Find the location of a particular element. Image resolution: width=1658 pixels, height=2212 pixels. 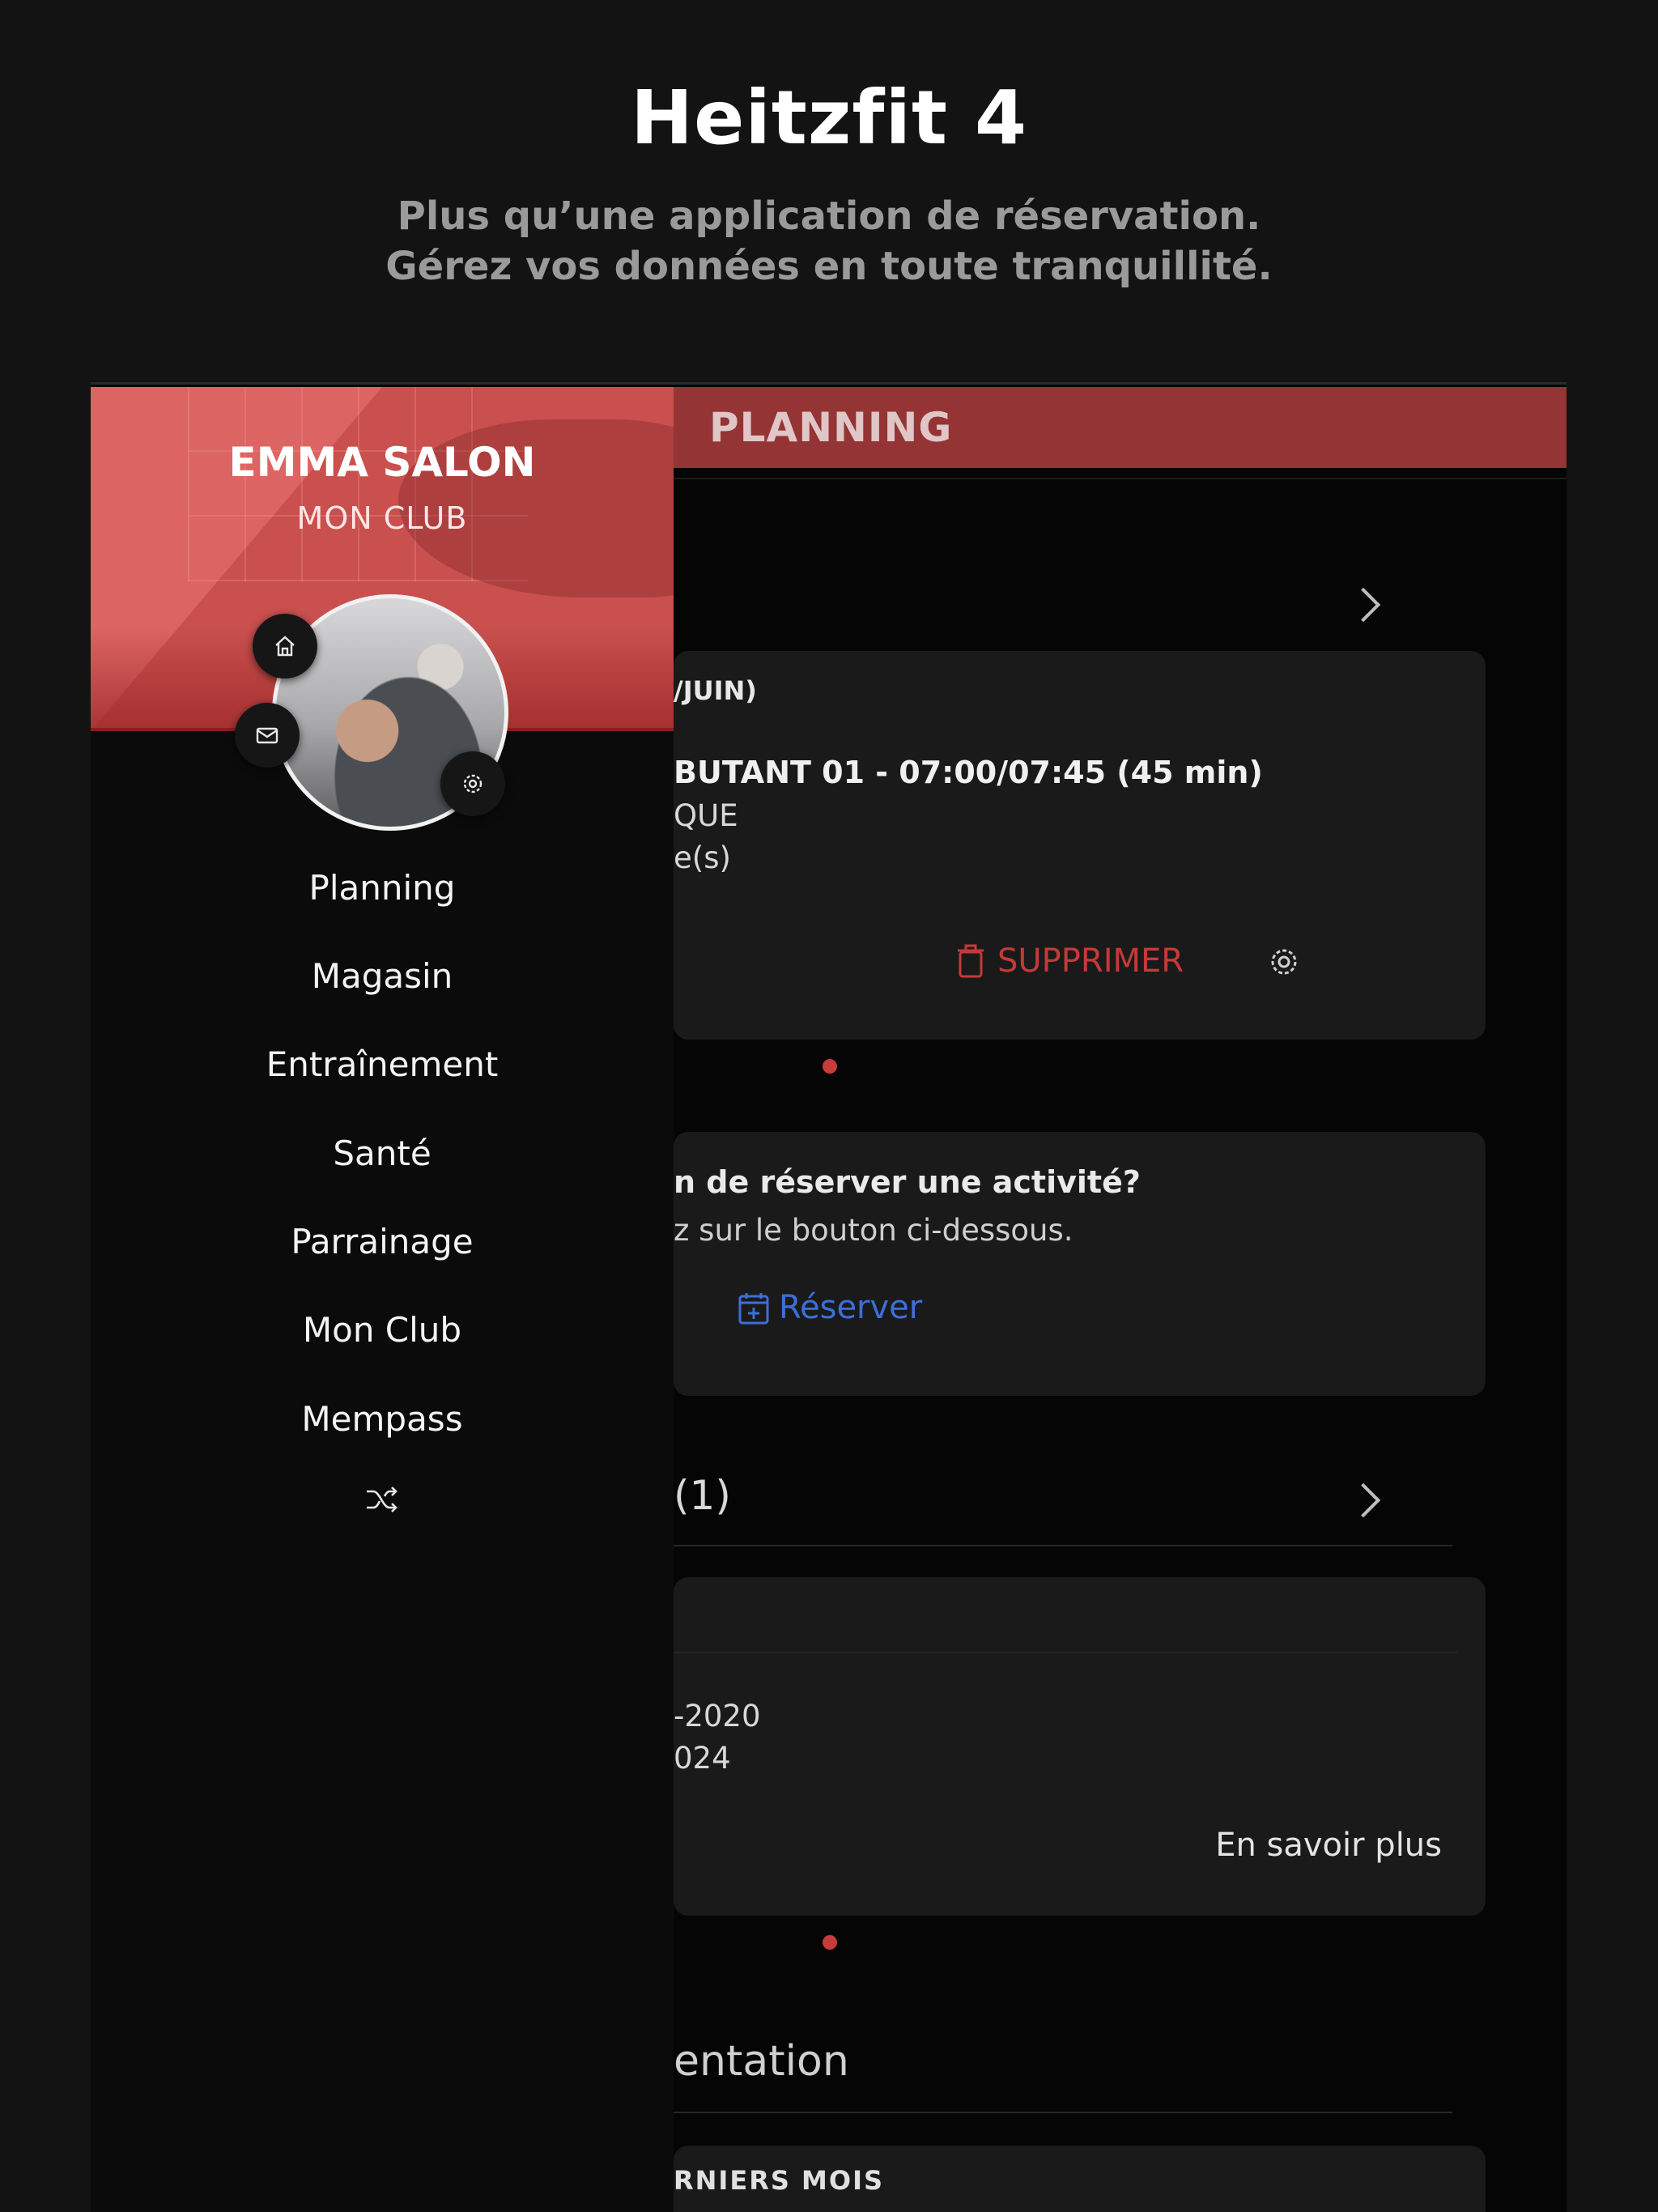

stats-card: RNIERS MOIS is located at coordinates (1080, 2179).